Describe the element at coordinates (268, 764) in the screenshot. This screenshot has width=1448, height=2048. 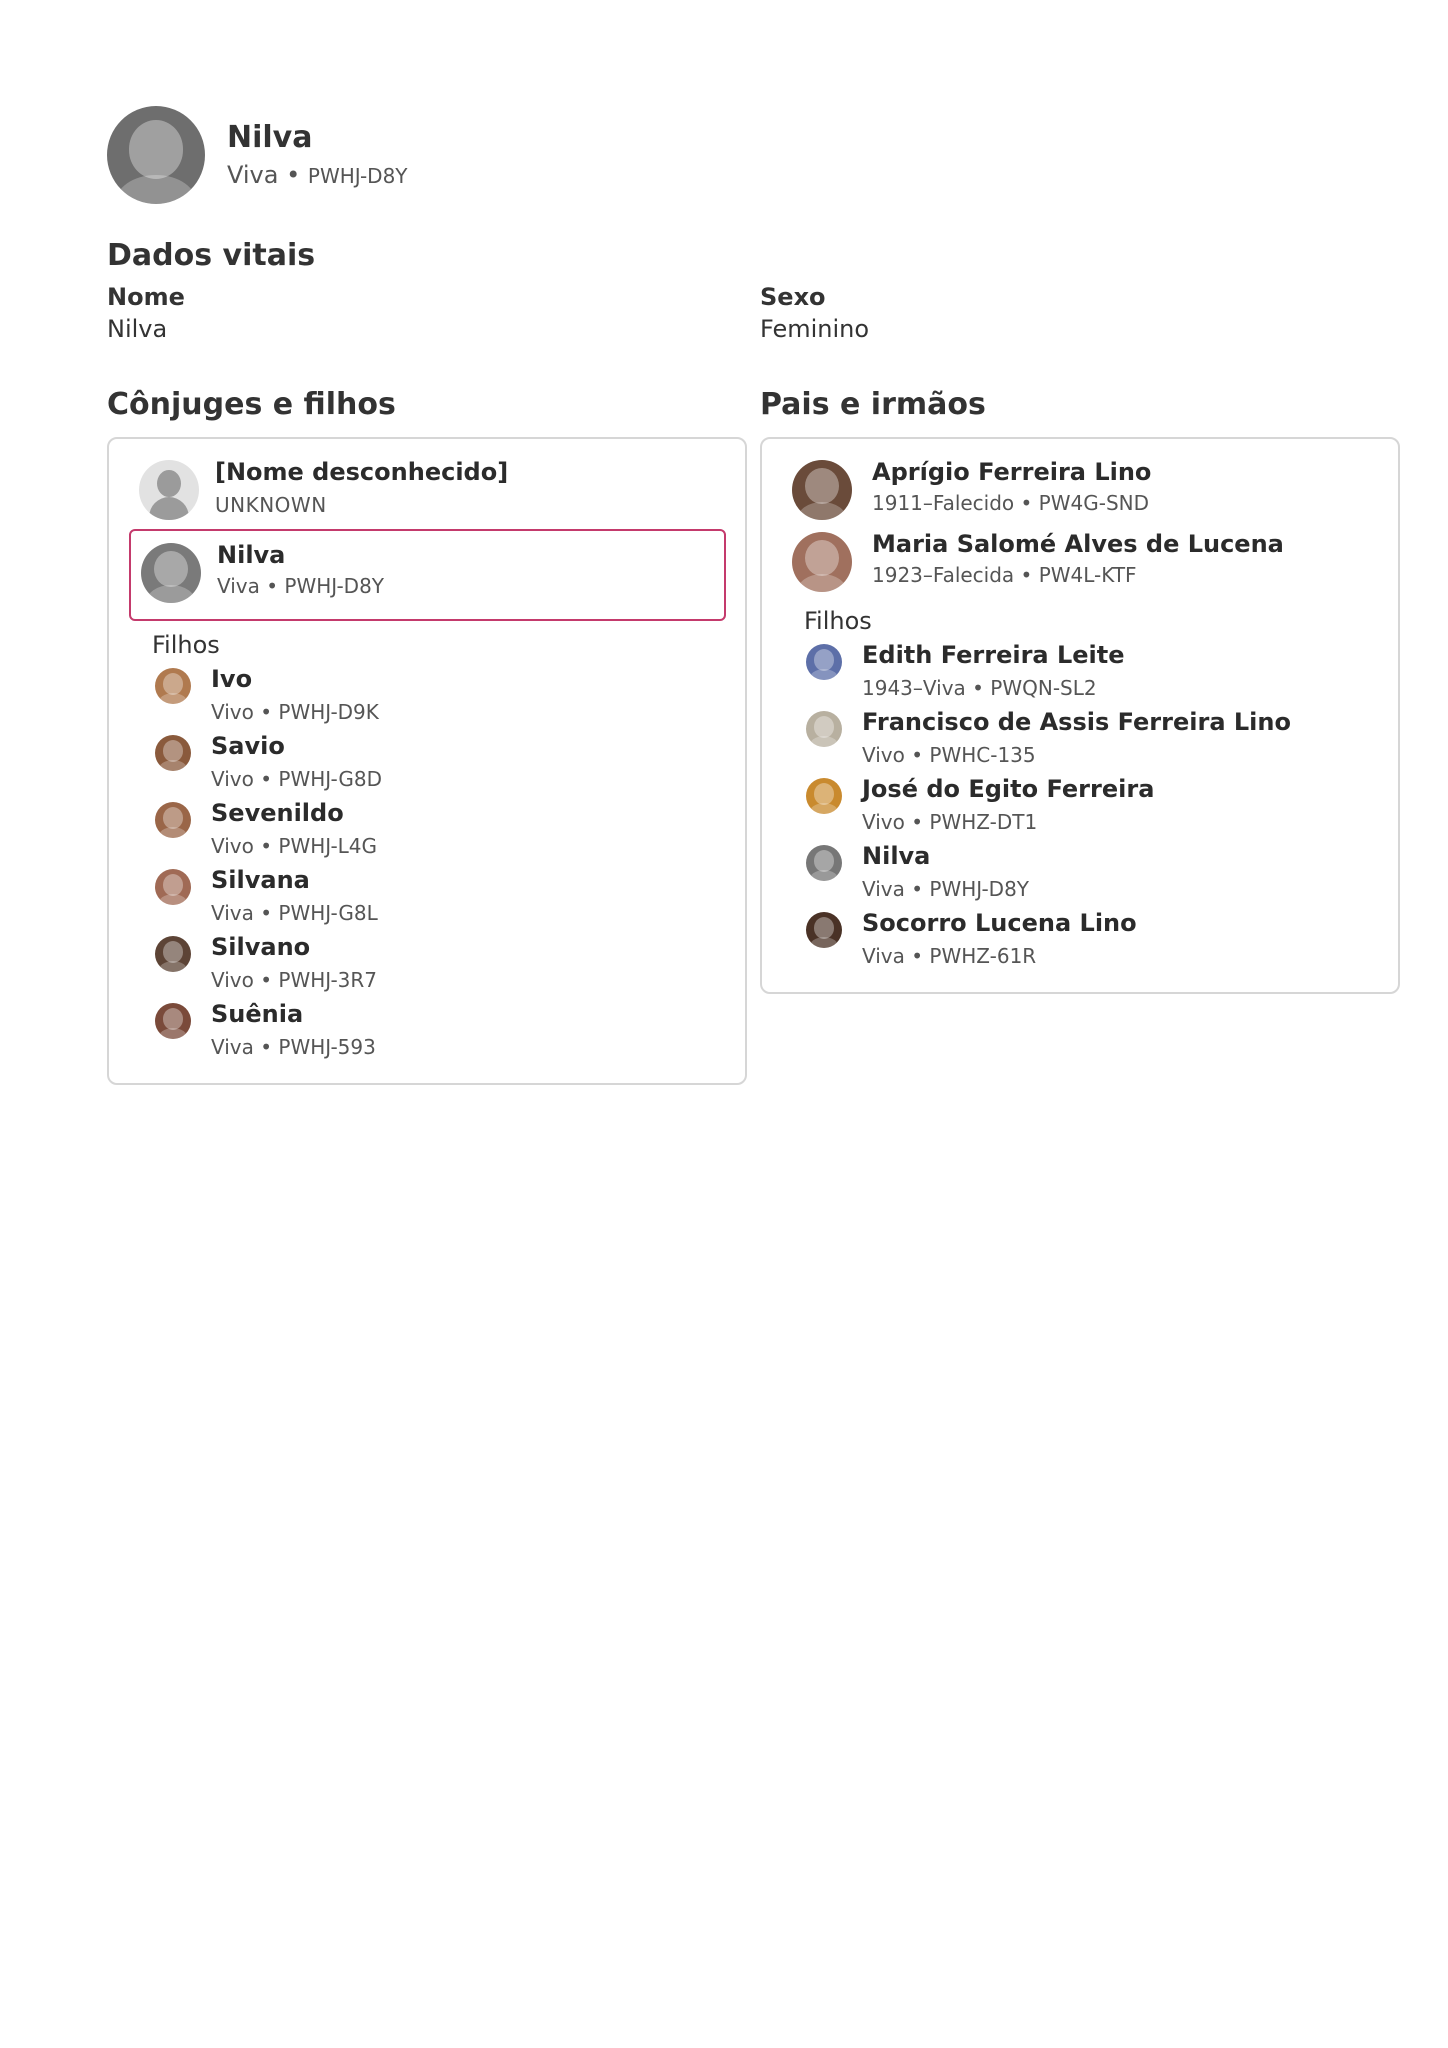
I see `child-row: Savio Vivo • PWHJ-G8D` at that location.